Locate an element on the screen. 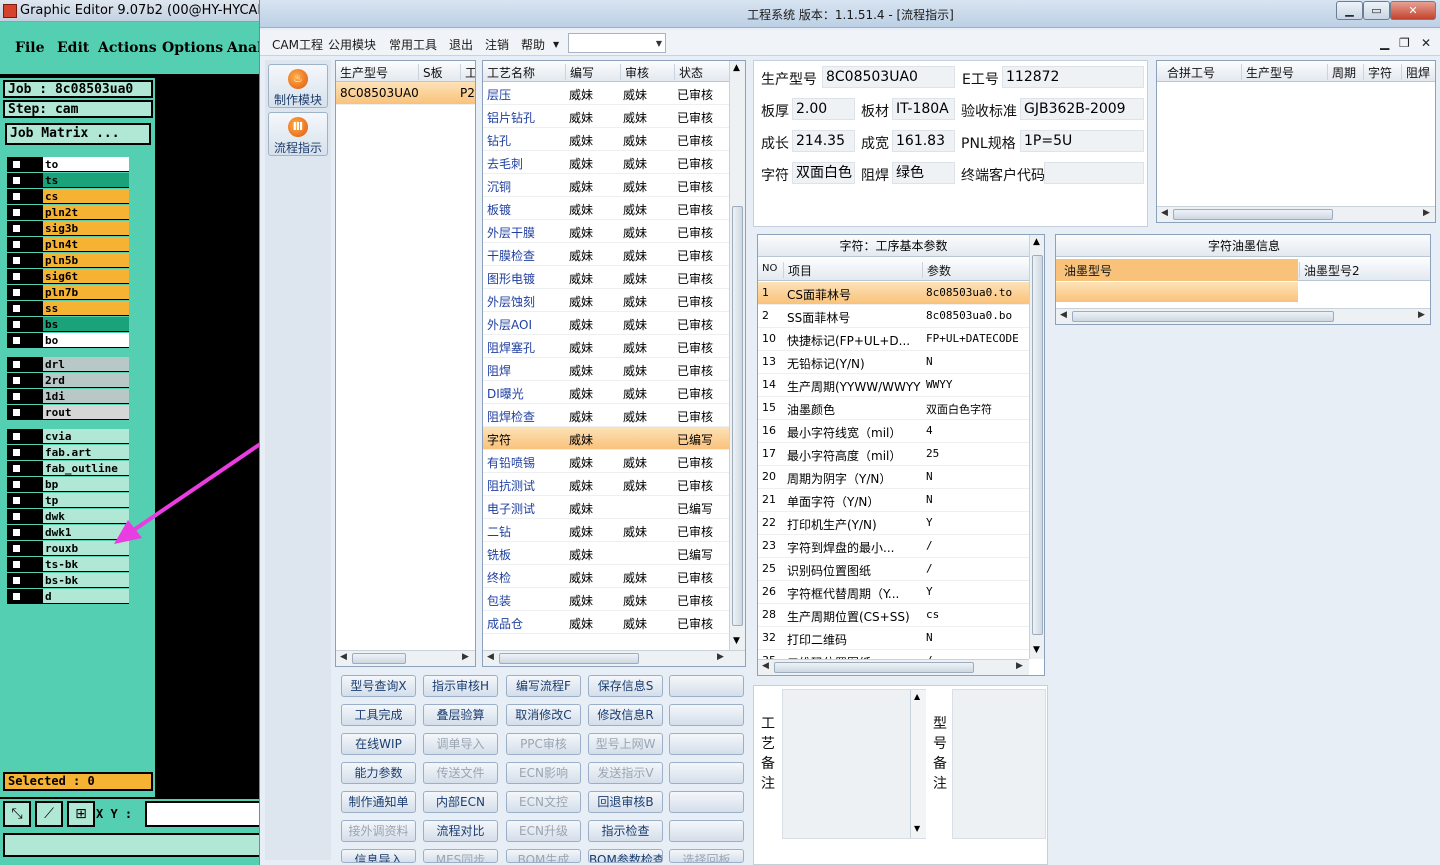 The width and height of the screenshot is (1440, 865). layer-item: pln4t is located at coordinates (68, 244).